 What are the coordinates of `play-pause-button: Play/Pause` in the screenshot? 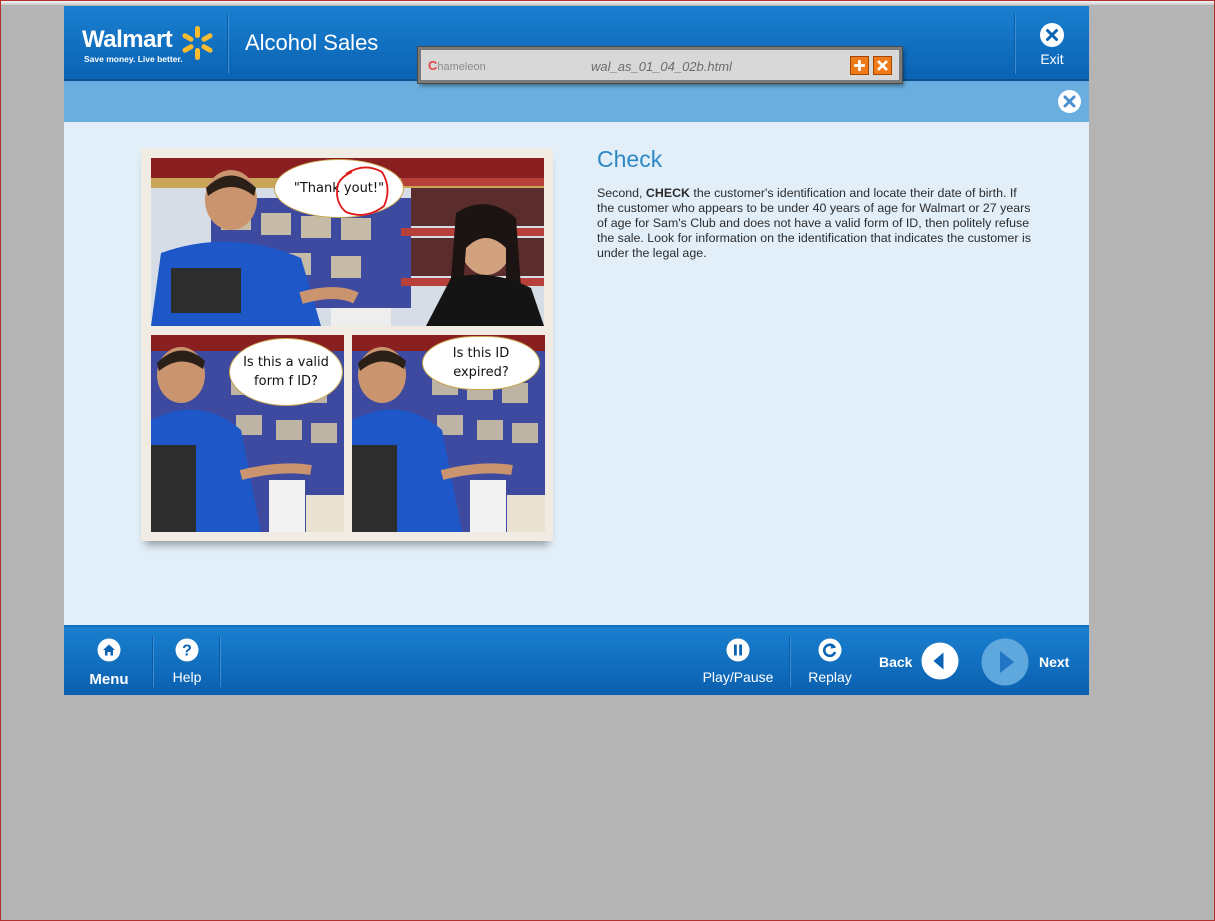 It's located at (738, 661).